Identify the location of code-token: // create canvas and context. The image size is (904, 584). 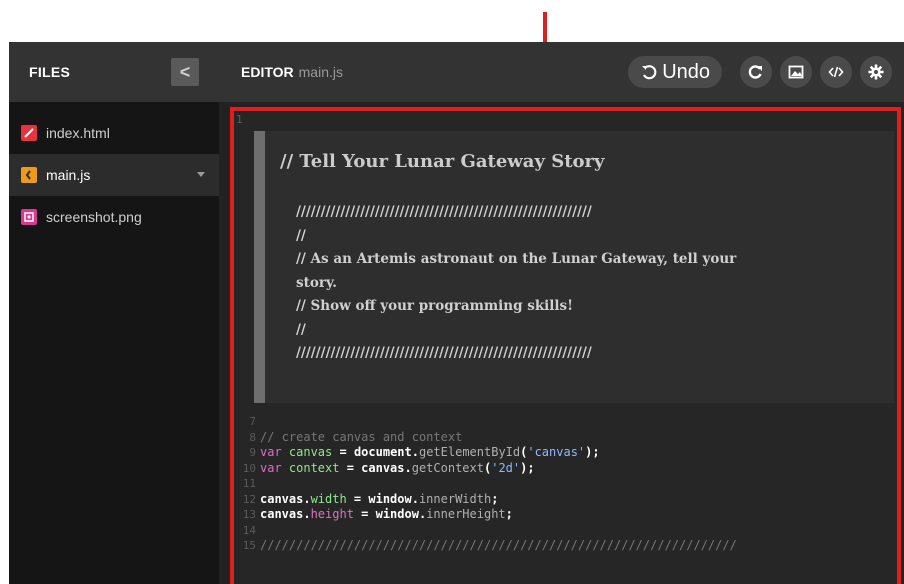
(361, 436).